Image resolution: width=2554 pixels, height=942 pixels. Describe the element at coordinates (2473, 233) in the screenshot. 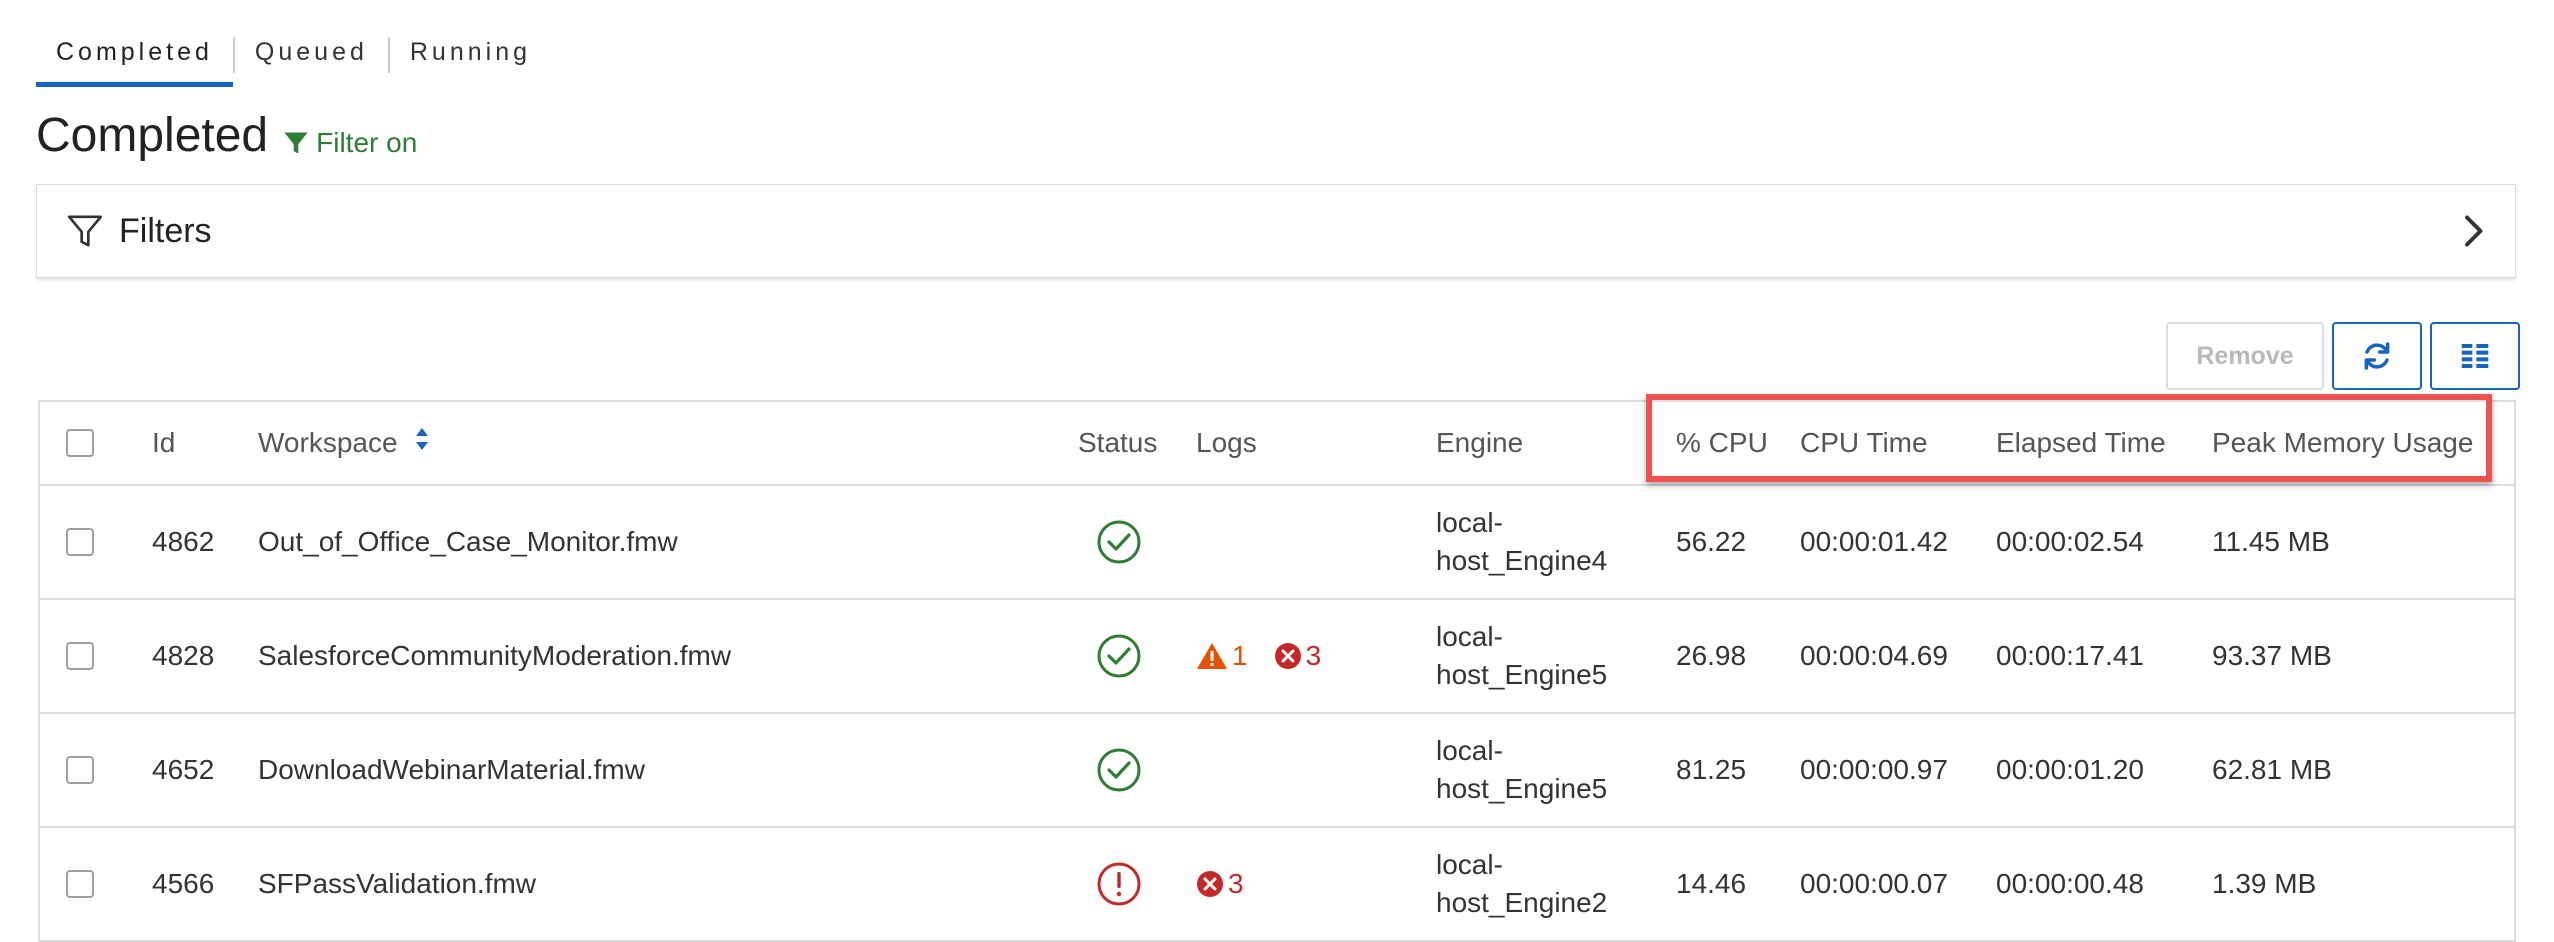

I see `chevron-right-icon` at that location.